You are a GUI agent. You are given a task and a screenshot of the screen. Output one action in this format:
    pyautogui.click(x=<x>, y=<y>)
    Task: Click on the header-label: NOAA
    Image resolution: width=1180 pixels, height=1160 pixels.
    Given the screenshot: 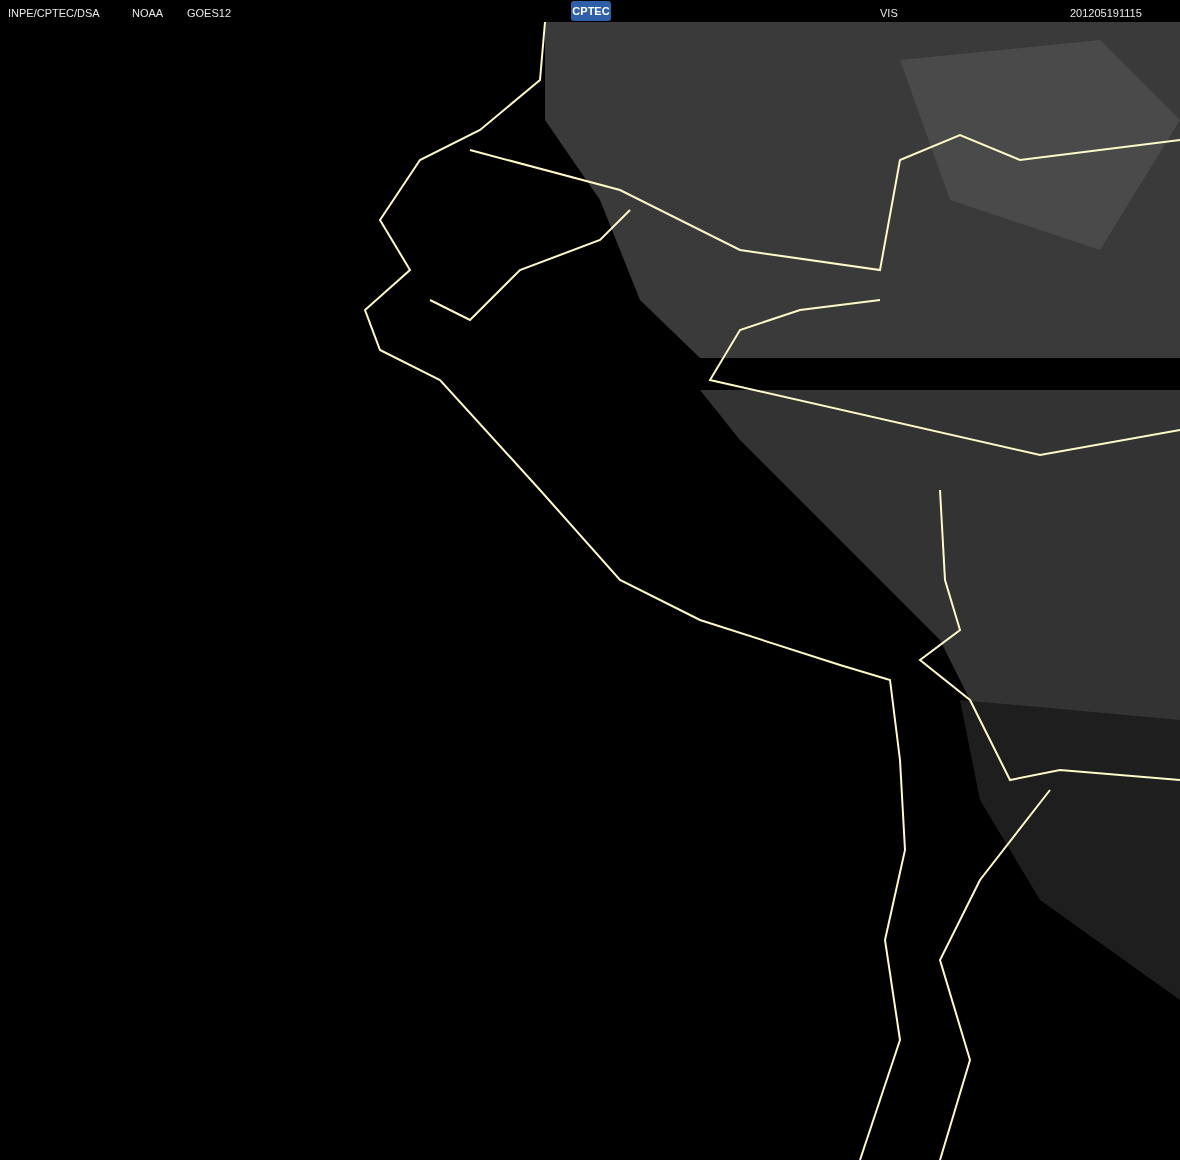 What is the action you would take?
    pyautogui.click(x=148, y=13)
    